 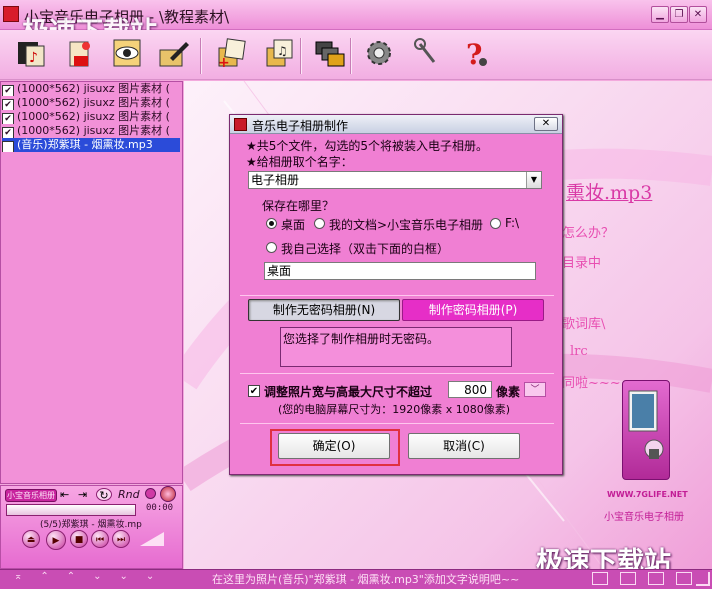 I want to click on open-icon, so click(x=79, y=53).